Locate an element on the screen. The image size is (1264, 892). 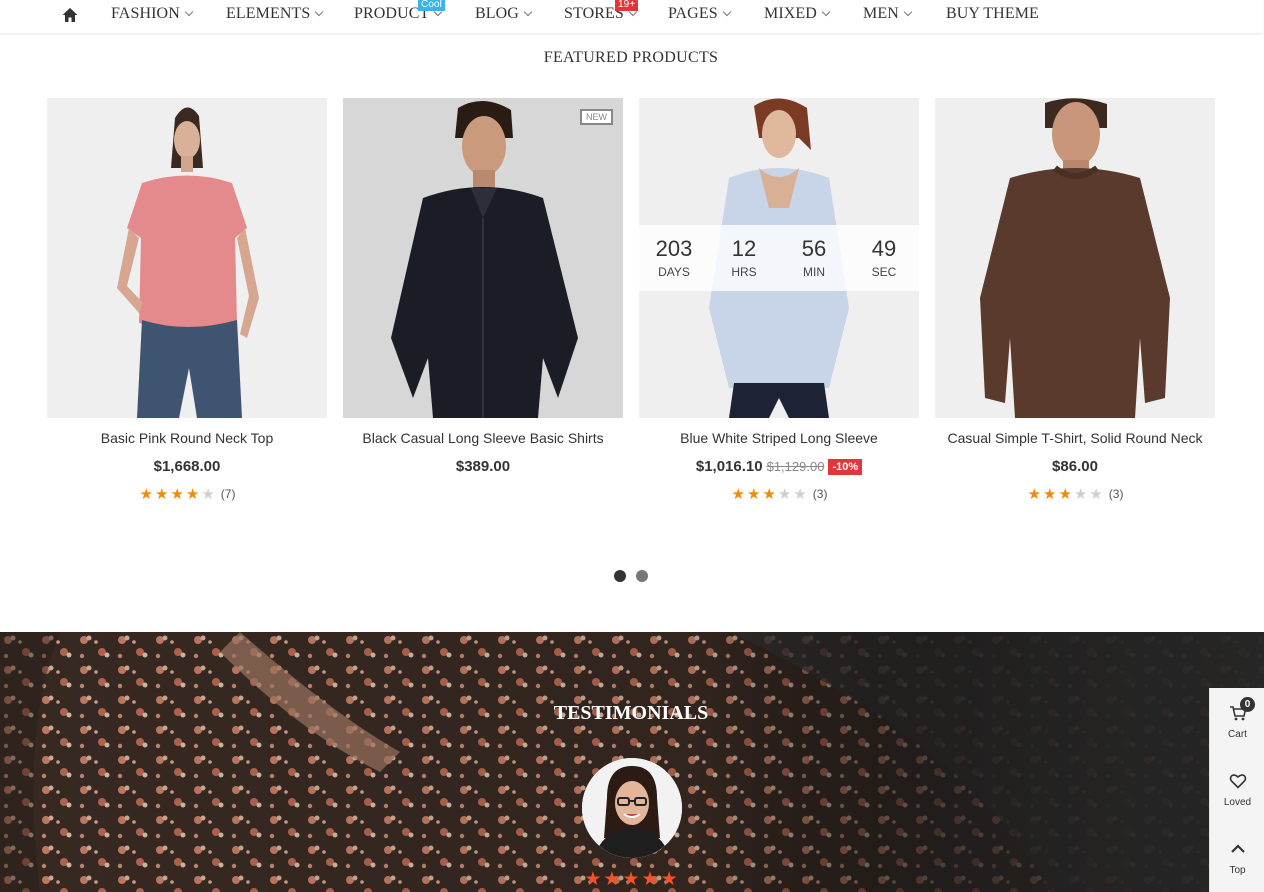
countdown-value: 56 is located at coordinates (814, 248).